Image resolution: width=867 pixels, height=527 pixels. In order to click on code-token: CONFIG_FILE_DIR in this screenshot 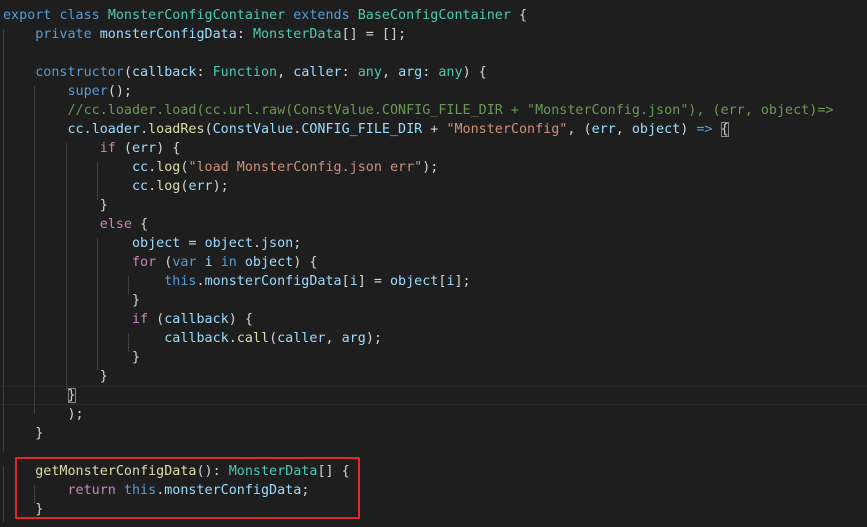, I will do `click(362, 129)`.